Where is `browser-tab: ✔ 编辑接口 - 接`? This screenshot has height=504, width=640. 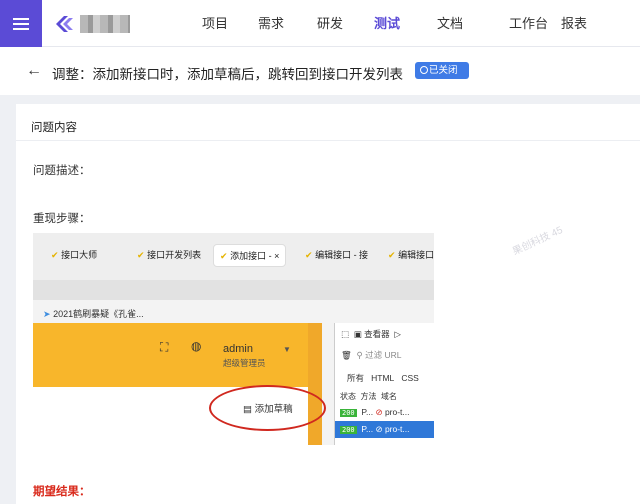 browser-tab: ✔ 编辑接口 - 接 is located at coordinates (336, 254).